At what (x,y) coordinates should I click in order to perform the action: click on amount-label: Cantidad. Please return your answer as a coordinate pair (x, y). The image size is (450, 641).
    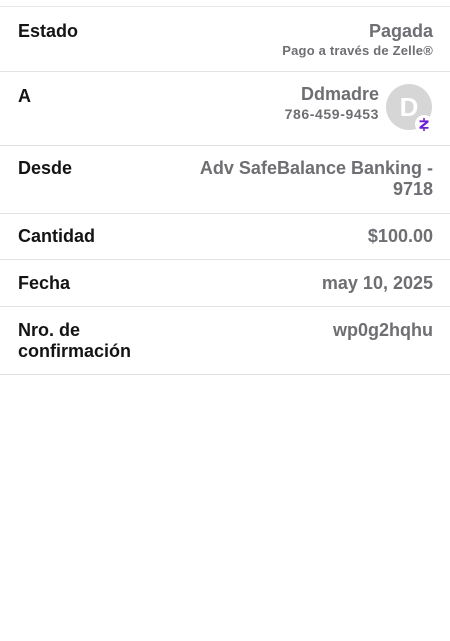
    Looking at the image, I should click on (57, 236).